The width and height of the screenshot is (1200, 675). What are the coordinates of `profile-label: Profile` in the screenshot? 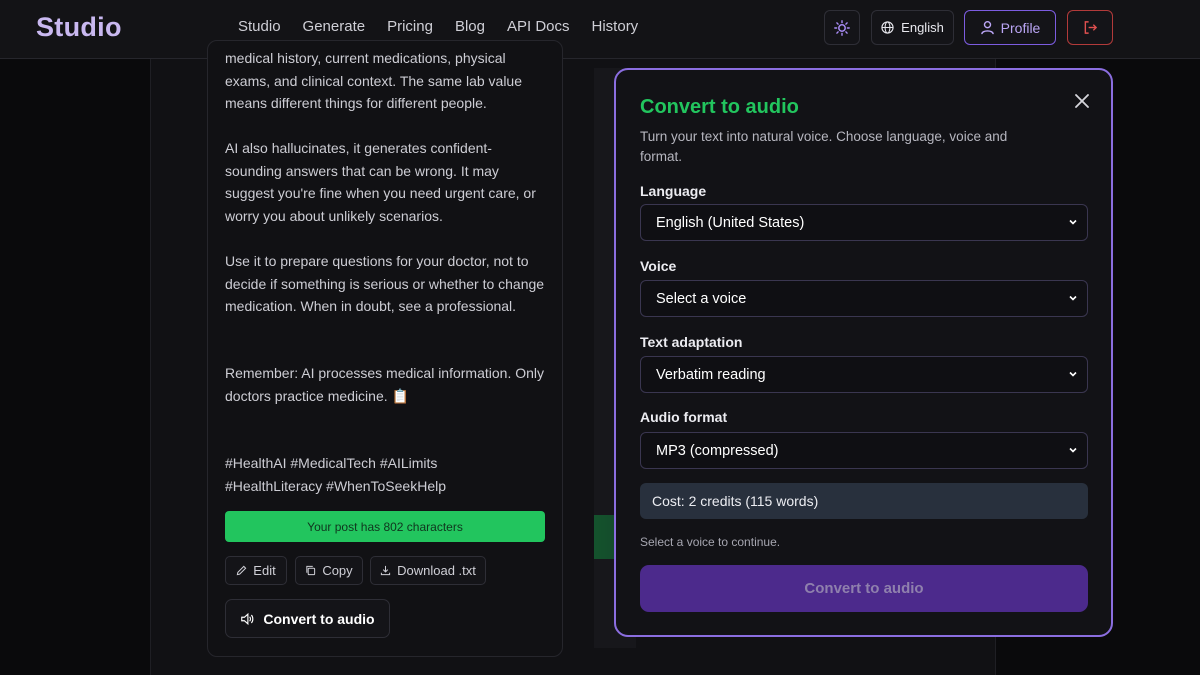 It's located at (1020, 27).